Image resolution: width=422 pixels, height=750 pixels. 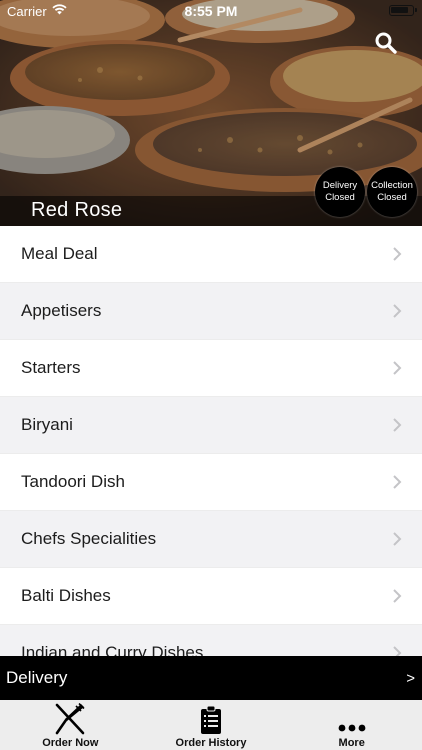 I want to click on collection-status-badge: Collection Closed, so click(x=392, y=192).